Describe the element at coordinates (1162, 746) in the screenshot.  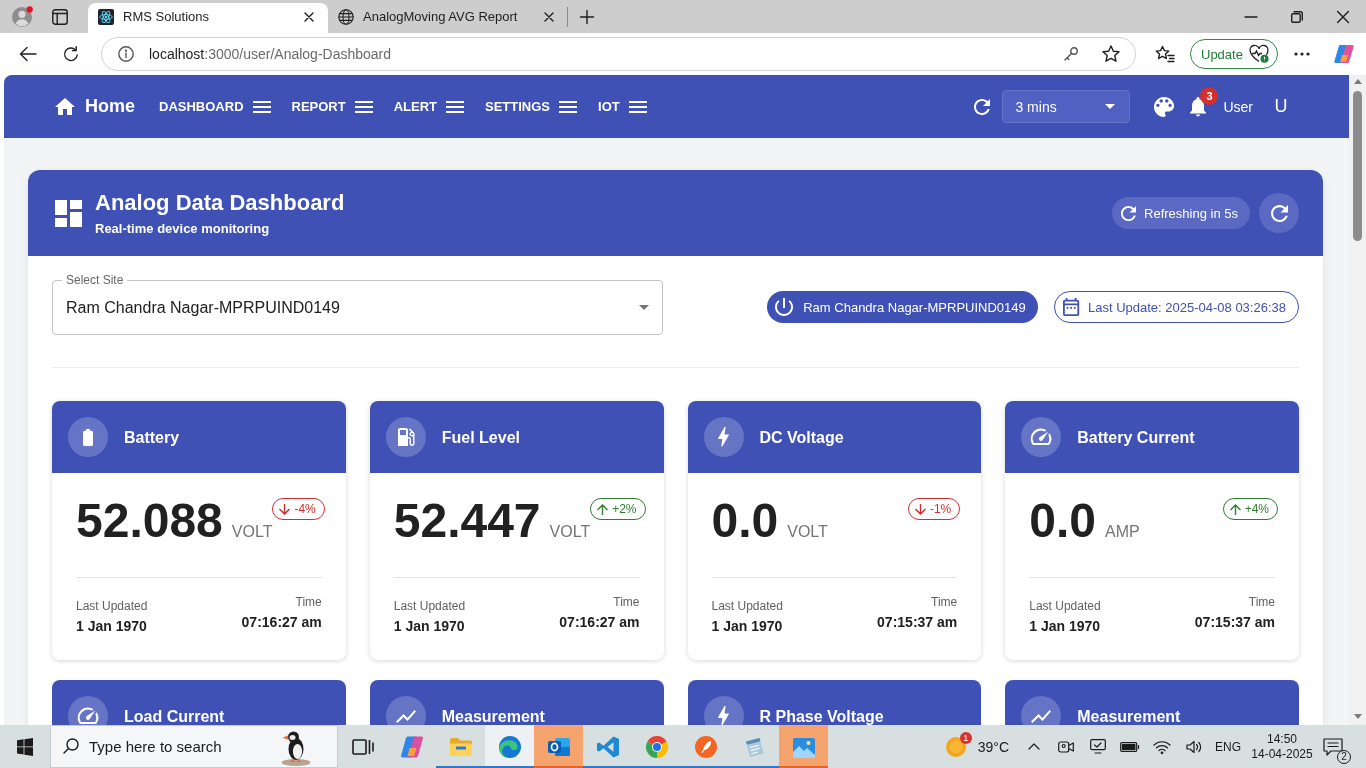
I see `wifi-icon` at that location.